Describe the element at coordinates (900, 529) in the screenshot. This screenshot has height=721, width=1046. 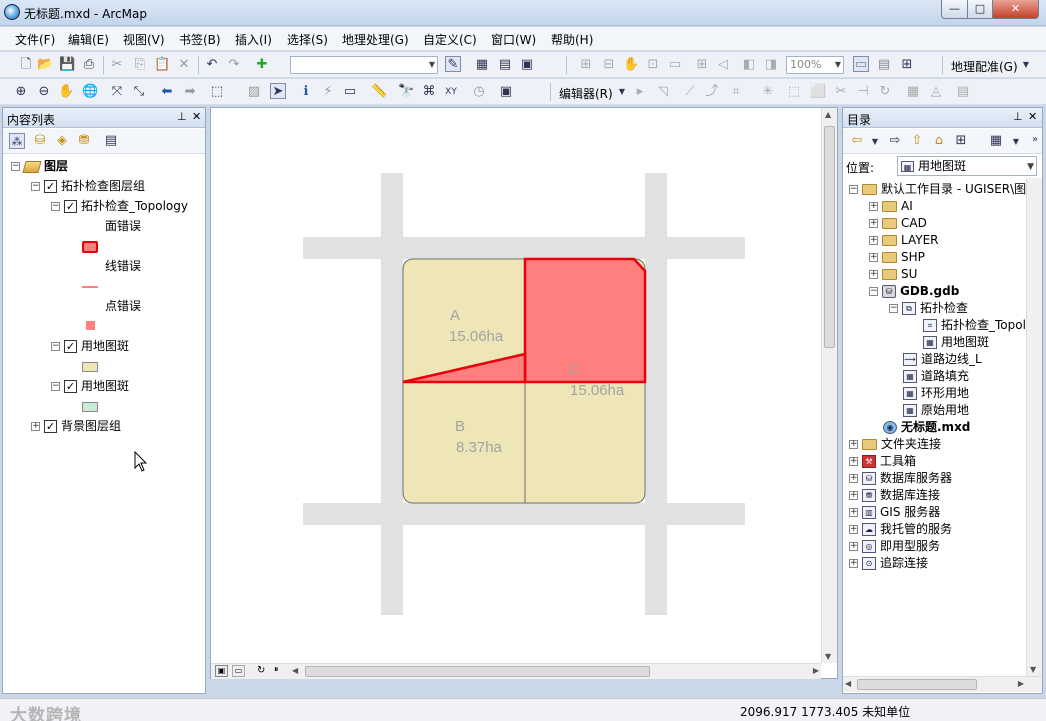
I see `catalog-item: + ☁ 我托管的服务` at that location.